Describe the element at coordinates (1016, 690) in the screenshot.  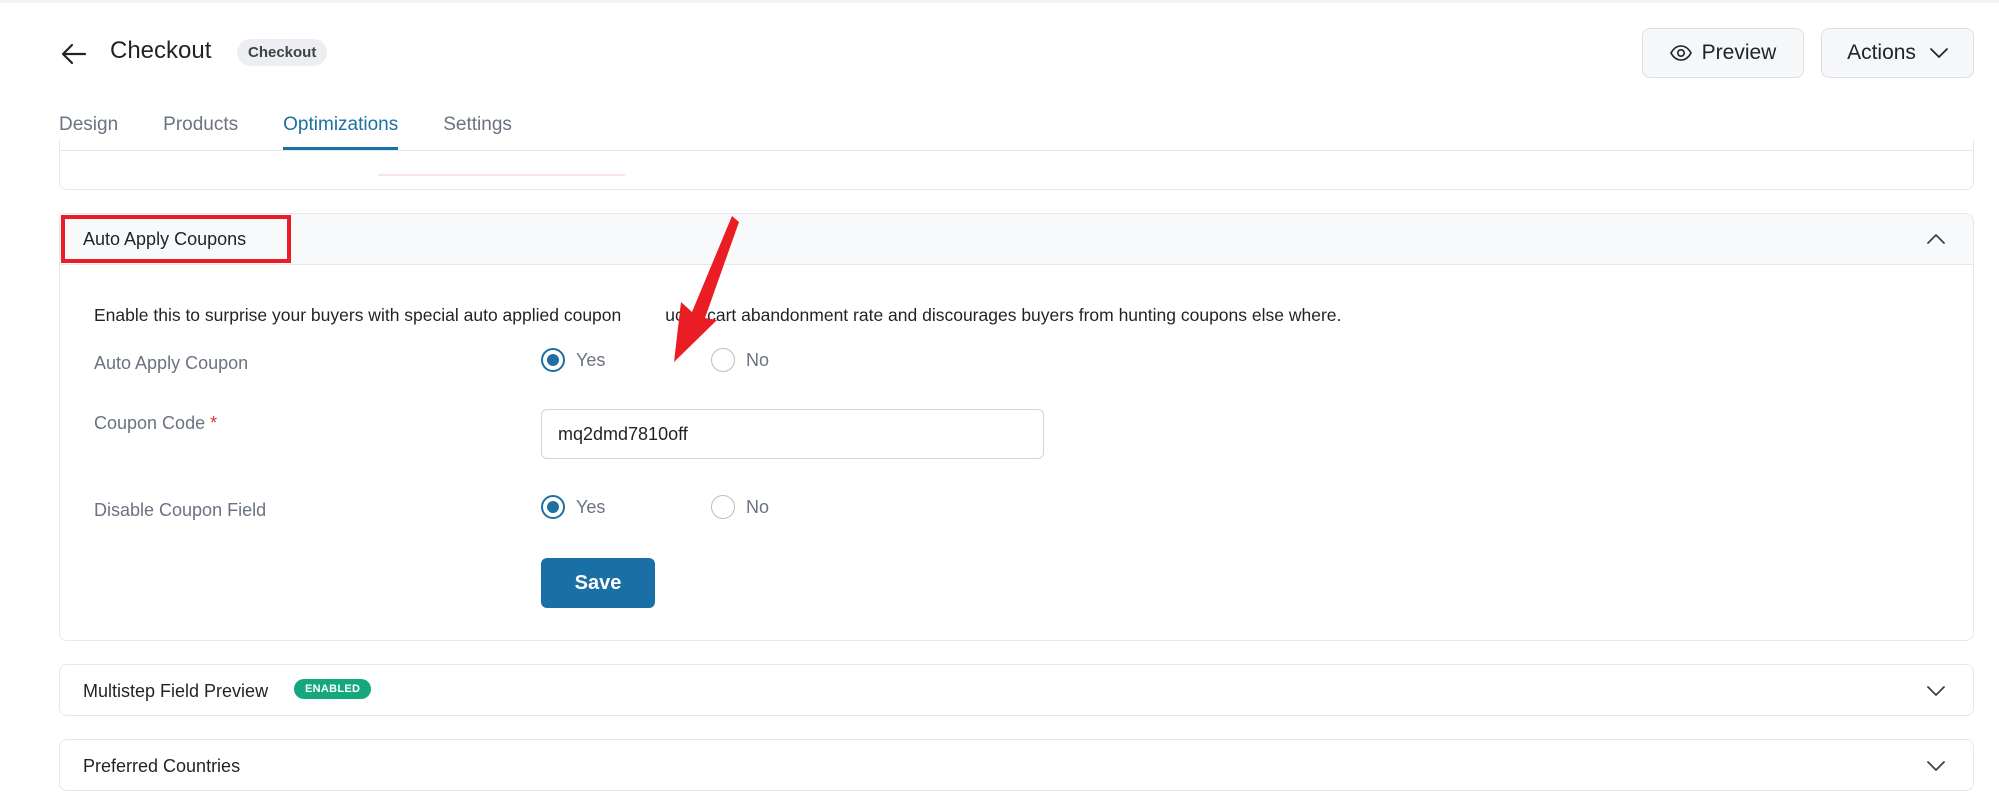
I see `multistep-field-preview-section: Multistep Field Preview ENABLED` at that location.